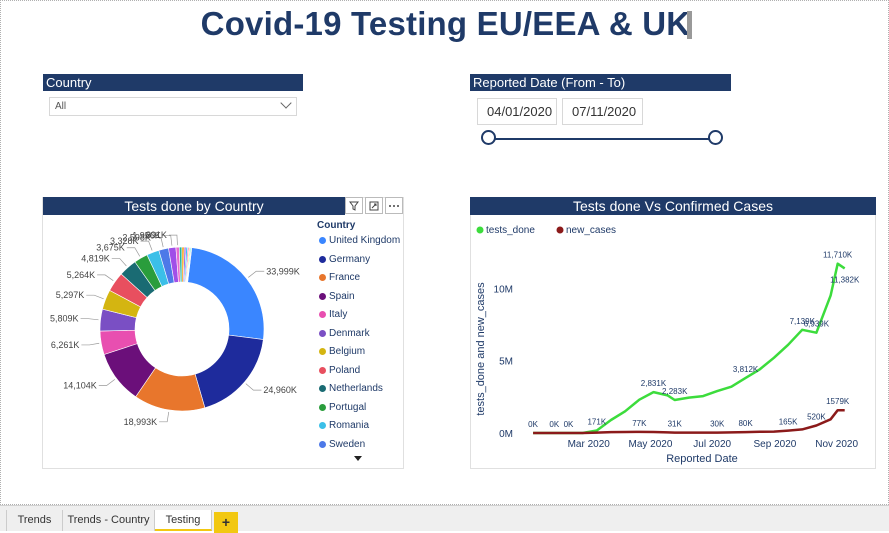 The width and height of the screenshot is (889, 533). Describe the element at coordinates (95, 259) in the screenshot. I see `donut-data-label: 4,819K` at that location.